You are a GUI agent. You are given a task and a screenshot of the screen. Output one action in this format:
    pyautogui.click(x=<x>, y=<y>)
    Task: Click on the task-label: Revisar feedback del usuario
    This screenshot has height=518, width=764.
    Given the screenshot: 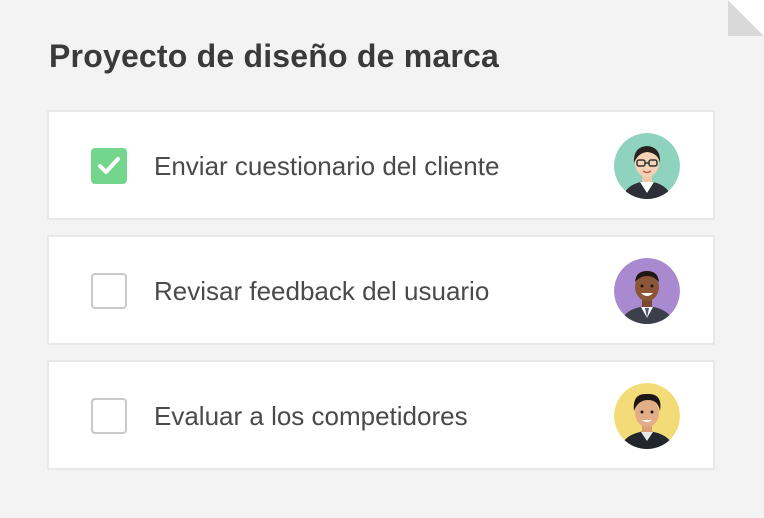 What is the action you would take?
    pyautogui.click(x=322, y=291)
    